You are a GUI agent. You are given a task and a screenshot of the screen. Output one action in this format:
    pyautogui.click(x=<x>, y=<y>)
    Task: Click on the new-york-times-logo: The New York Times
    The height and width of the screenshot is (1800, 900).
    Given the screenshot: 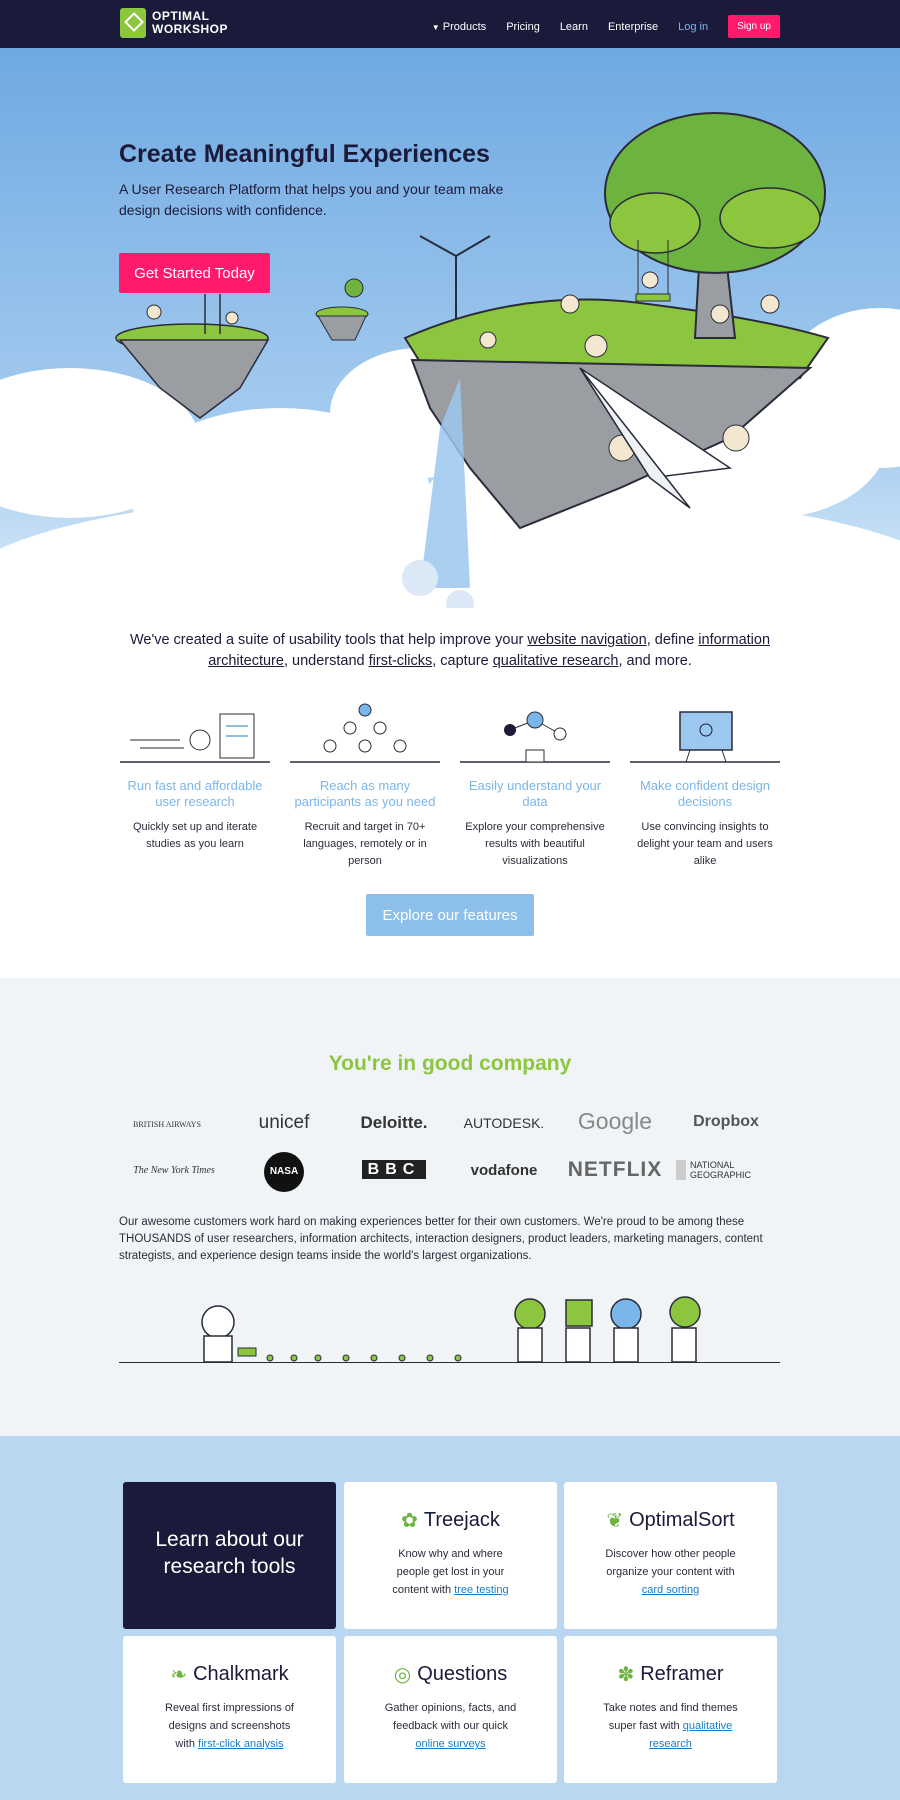 What is the action you would take?
    pyautogui.click(x=174, y=1170)
    